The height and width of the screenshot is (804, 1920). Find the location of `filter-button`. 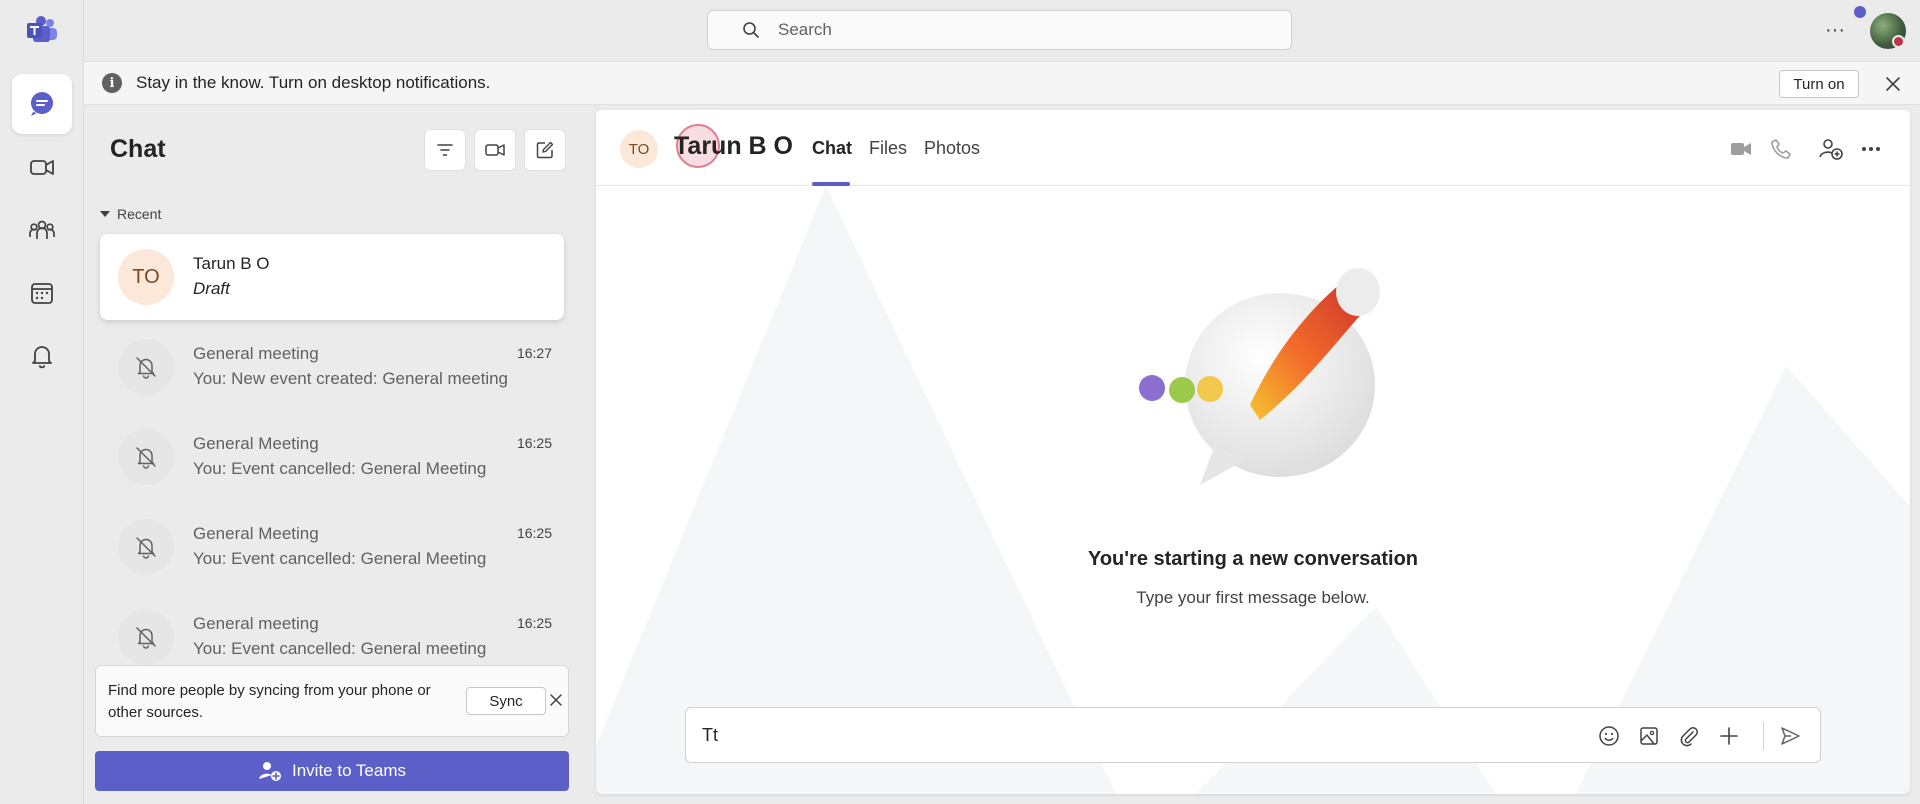

filter-button is located at coordinates (445, 150).